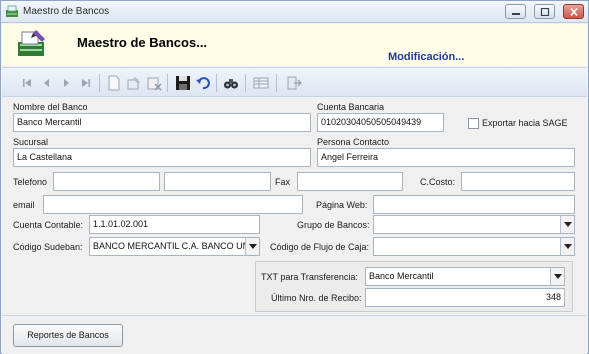 The image size is (589, 354). I want to click on telefono-label: Telefono, so click(30, 182).